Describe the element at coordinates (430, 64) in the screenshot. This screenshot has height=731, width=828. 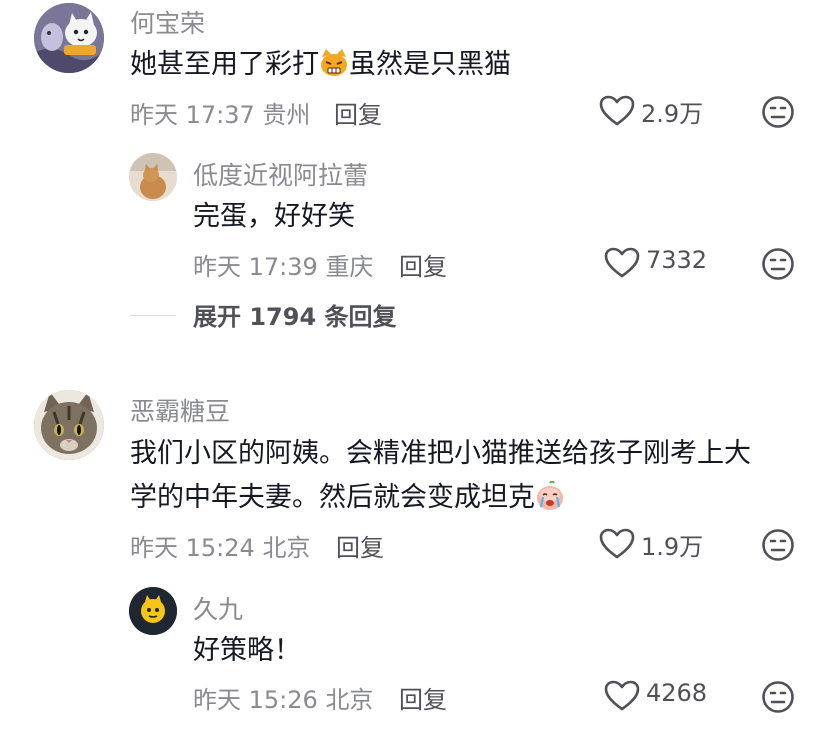
I see `comment-text-part: 虽然是只黑猫` at that location.